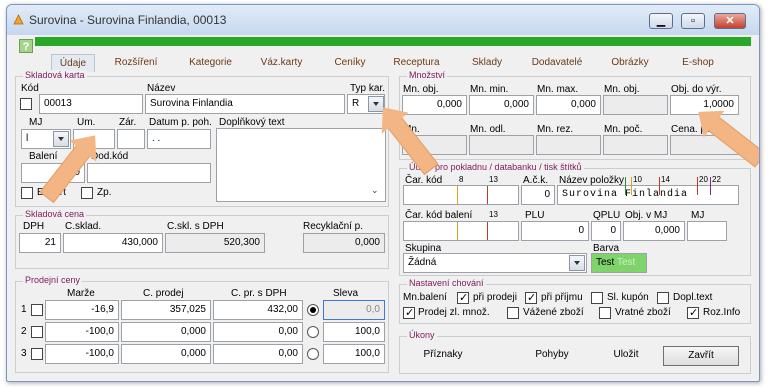 The height and width of the screenshot is (387, 777). Describe the element at coordinates (26, 104) in the screenshot. I see `kod-checkbox` at that location.